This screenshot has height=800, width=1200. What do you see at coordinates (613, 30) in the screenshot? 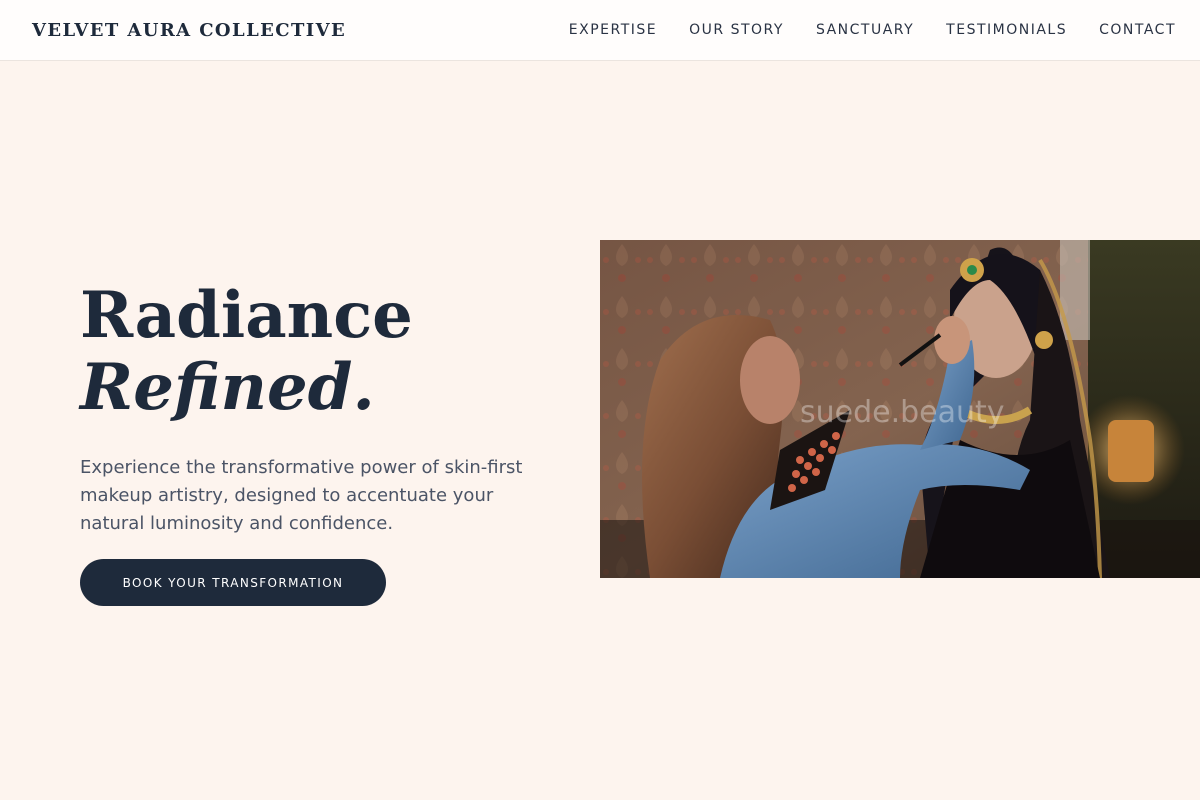
I see `nav-link-expertise: EXPERTISE` at bounding box center [613, 30].